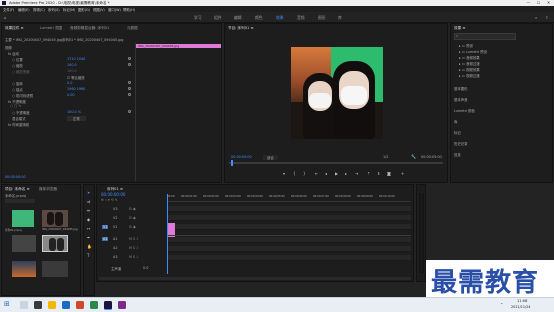  Describe the element at coordinates (24, 305) in the screenshot. I see `search-taskbar-icon` at that location.